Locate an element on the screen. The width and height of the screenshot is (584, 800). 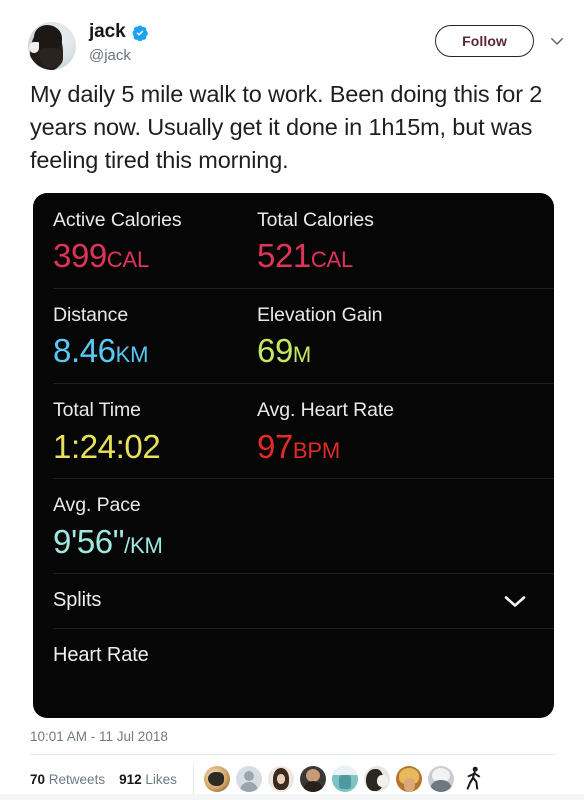
verified-badge-icon is located at coordinates (140, 33).